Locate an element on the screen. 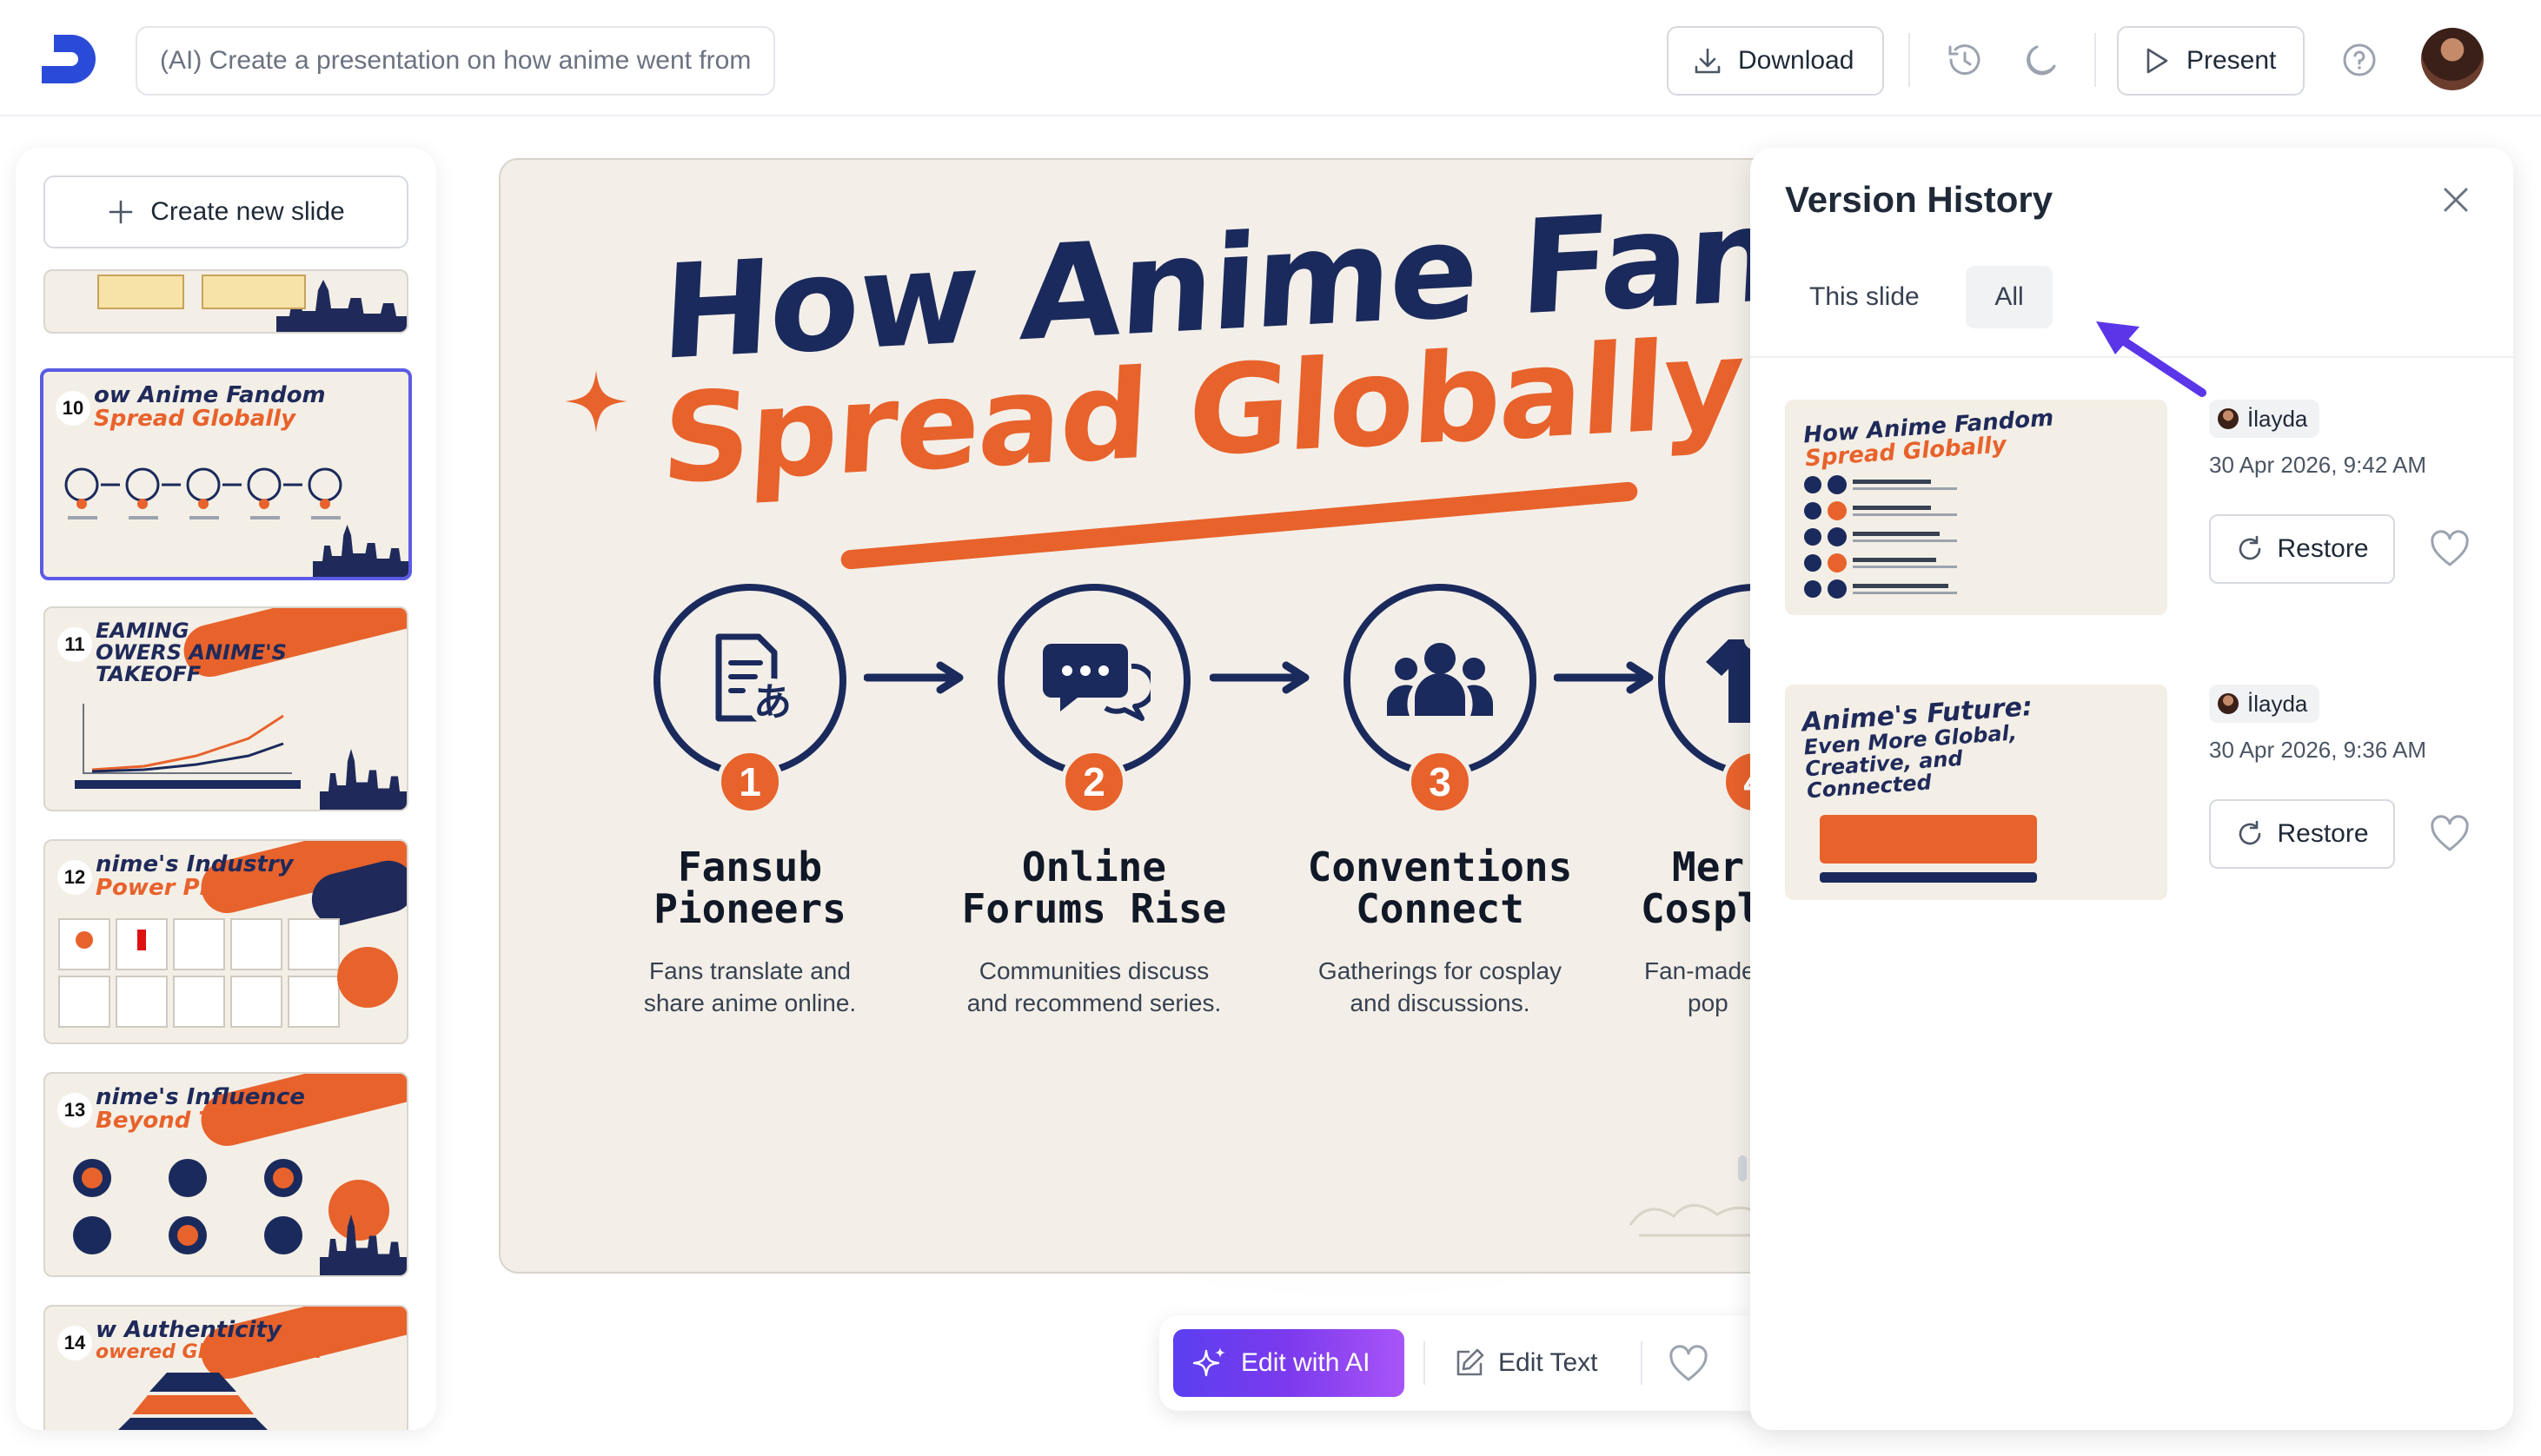 The height and width of the screenshot is (1456, 2541). version-timestamp: 30 Apr 2026, 9:42 AM is located at coordinates (2318, 465).